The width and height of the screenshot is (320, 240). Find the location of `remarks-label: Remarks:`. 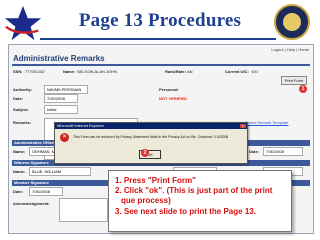

remarks-label: Remarks: is located at coordinates (22, 122).